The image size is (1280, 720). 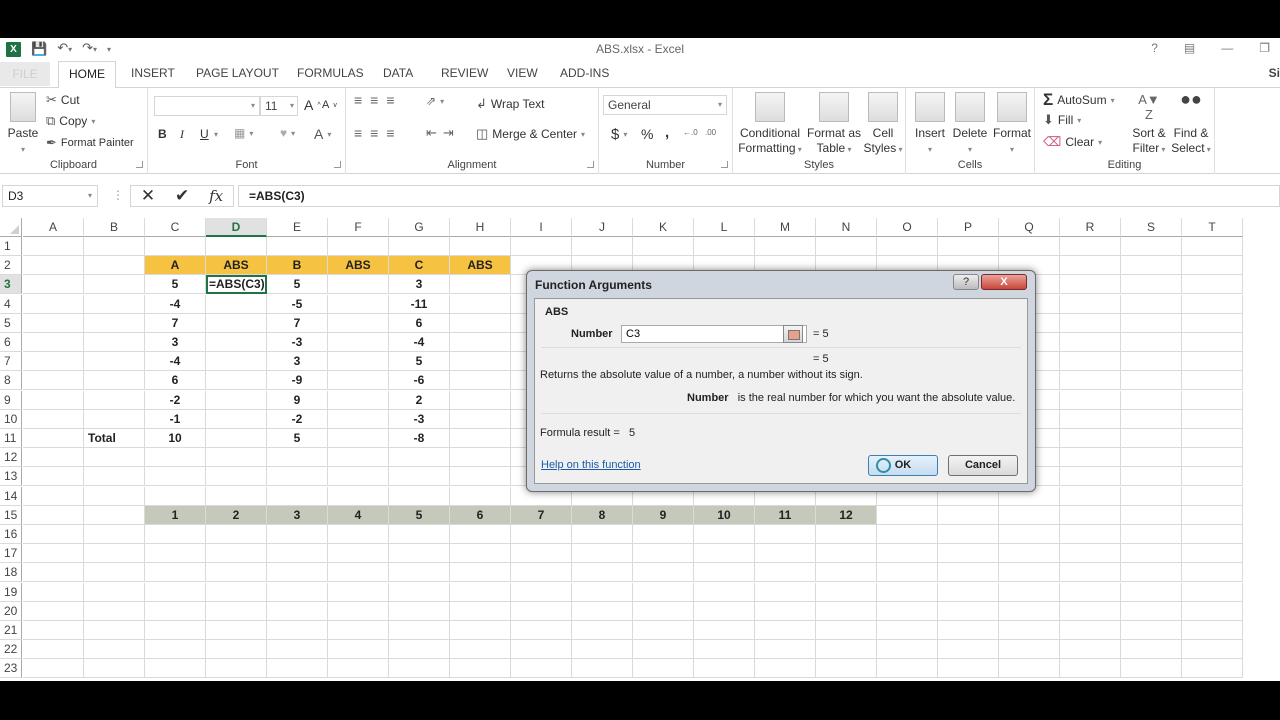 What do you see at coordinates (846, 515) in the screenshot?
I see `cell-N15: 12` at bounding box center [846, 515].